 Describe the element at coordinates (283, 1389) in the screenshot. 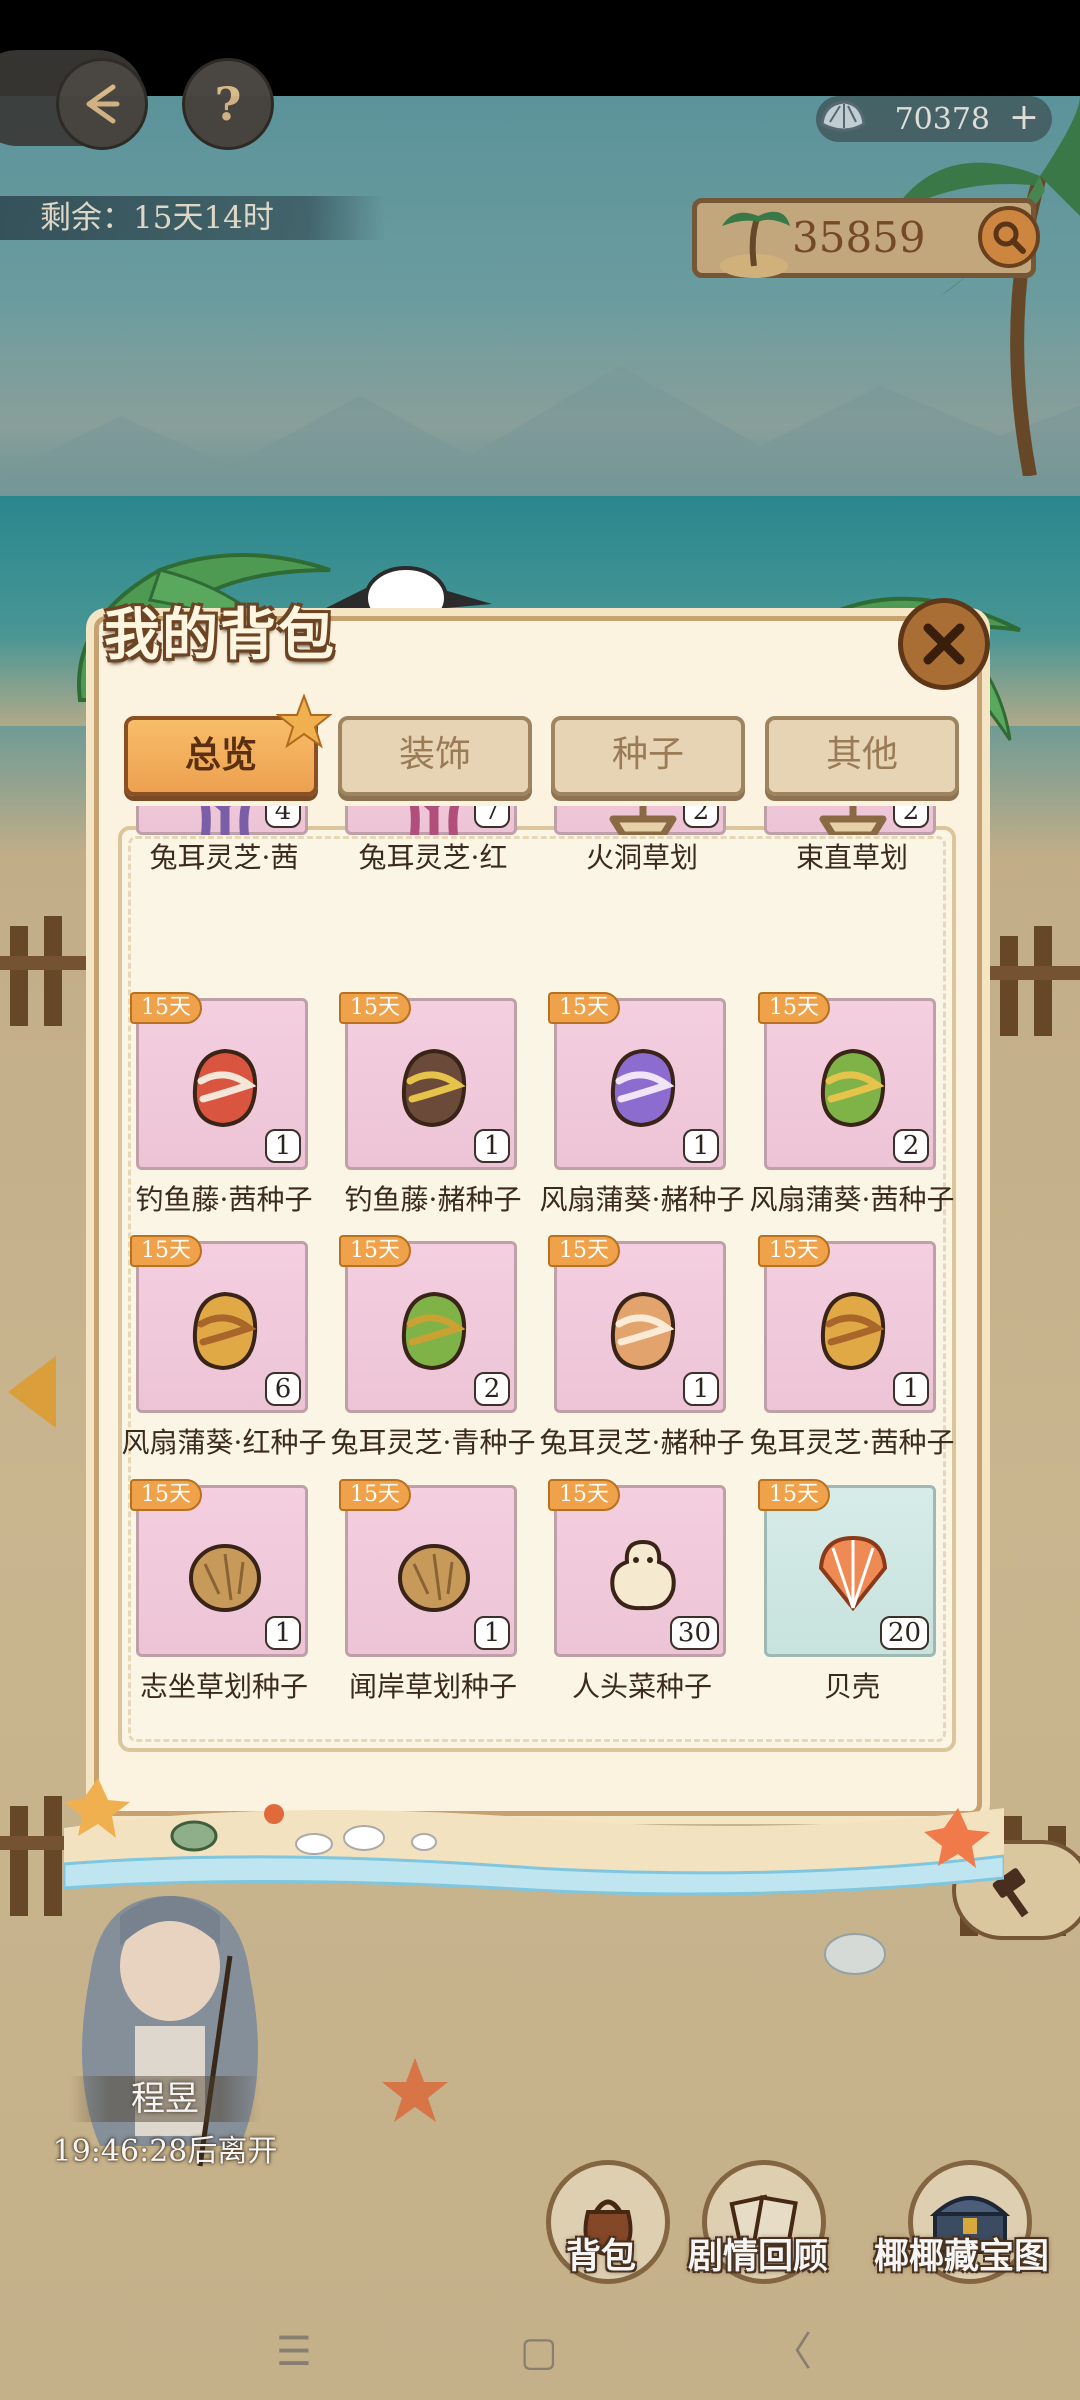

I see `item-count: 6` at that location.